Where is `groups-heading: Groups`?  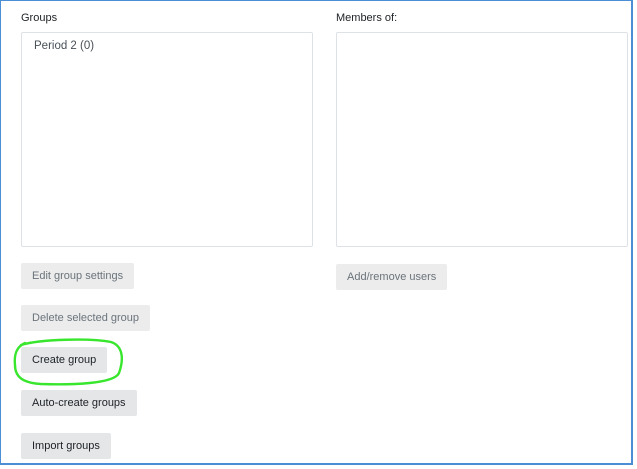
groups-heading: Groups is located at coordinates (39, 18).